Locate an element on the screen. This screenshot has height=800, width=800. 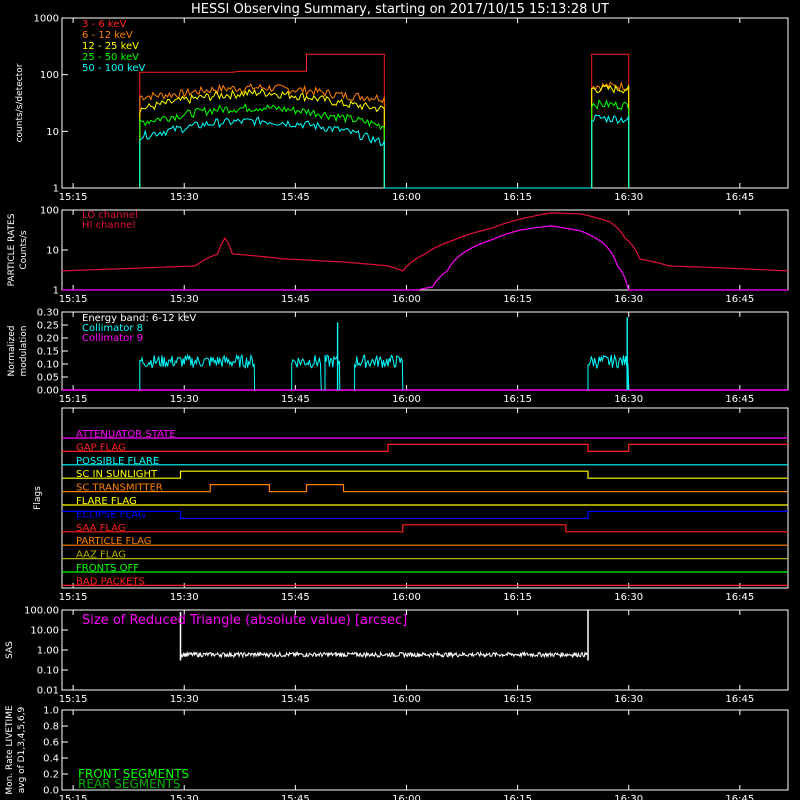
y-axis-label: counts/s/detector is located at coordinates (20, 102).